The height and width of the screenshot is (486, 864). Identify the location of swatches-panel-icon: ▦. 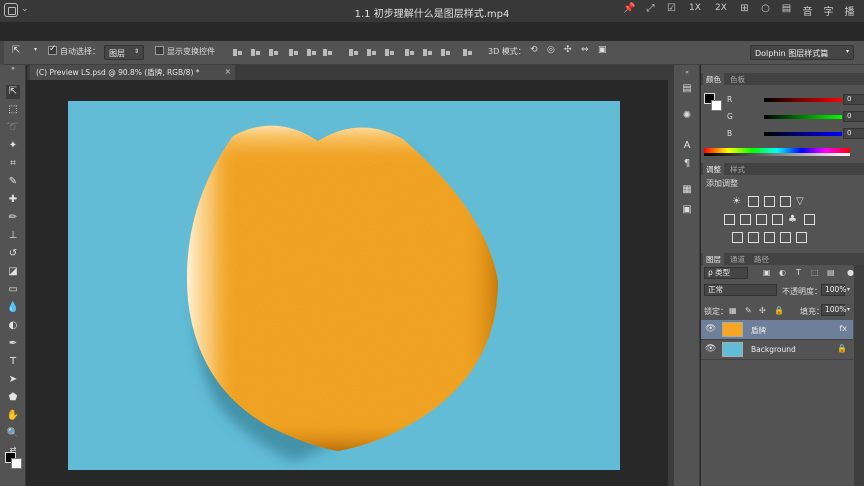
(687, 190).